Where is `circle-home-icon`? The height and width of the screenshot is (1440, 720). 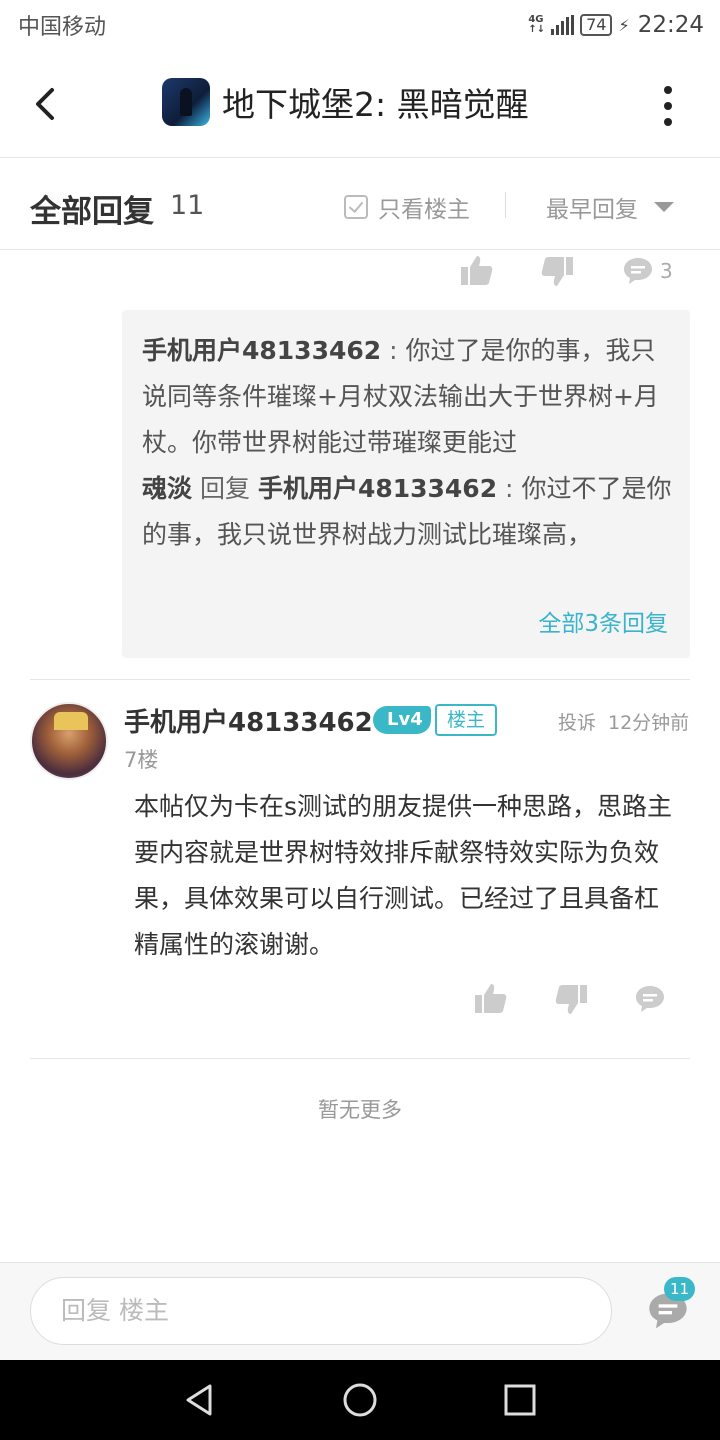
circle-home-icon is located at coordinates (360, 1400).